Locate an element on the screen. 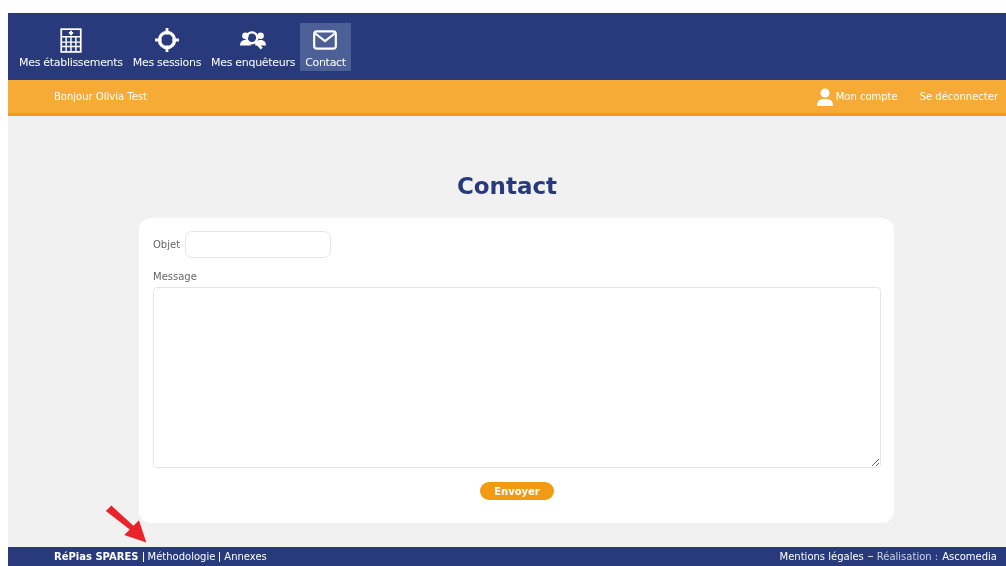  user-icon is located at coordinates (824, 96).